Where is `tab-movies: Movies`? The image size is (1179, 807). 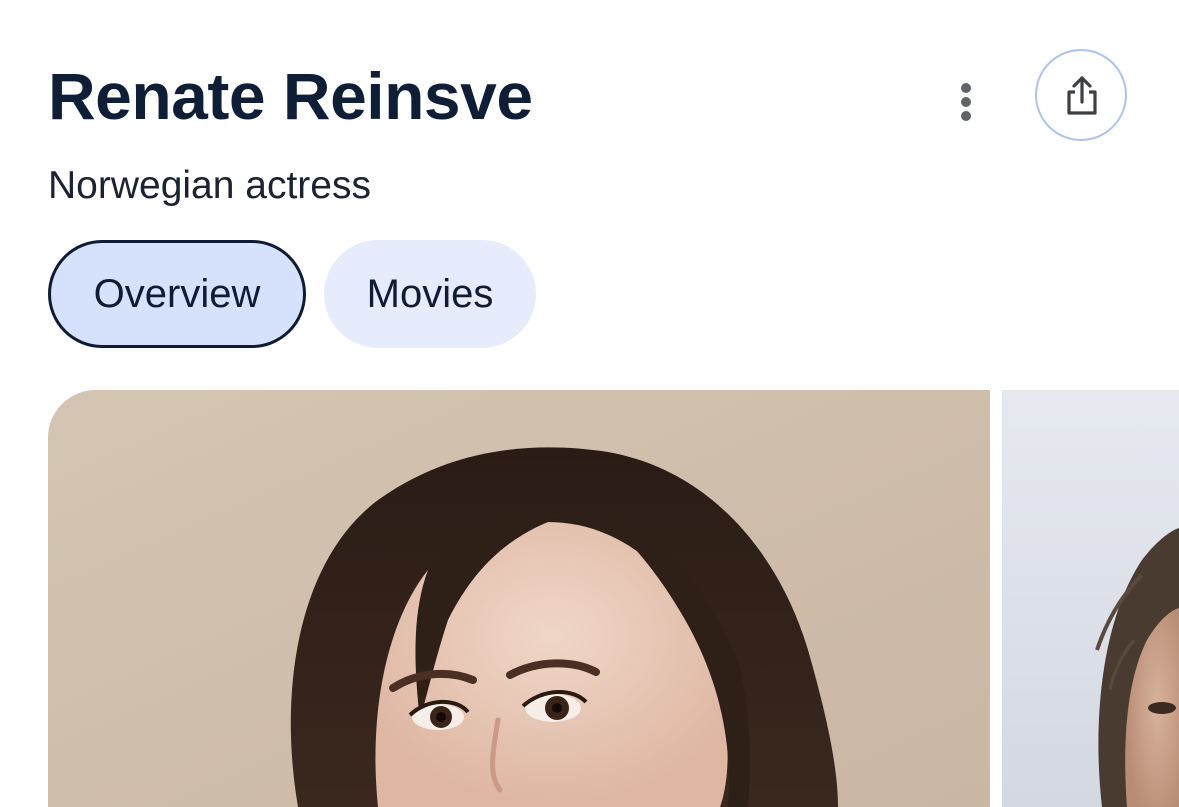 tab-movies: Movies is located at coordinates (430, 294).